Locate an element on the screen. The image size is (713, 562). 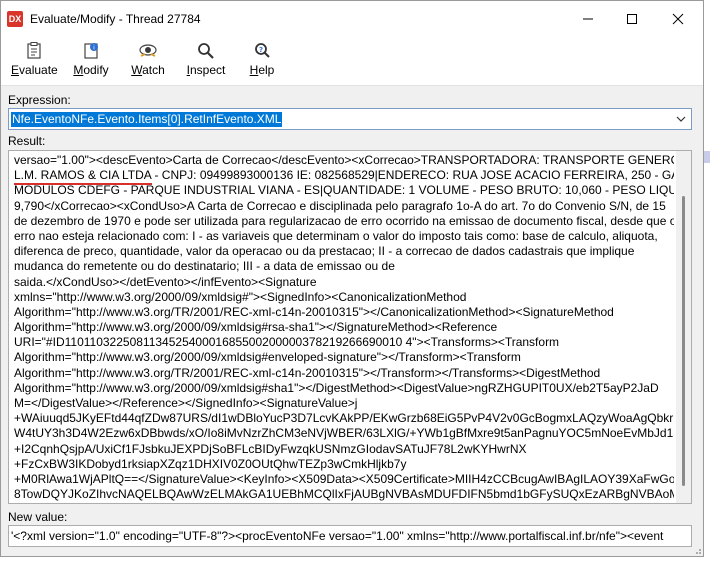
modify-icon: i is located at coordinates (91, 51).